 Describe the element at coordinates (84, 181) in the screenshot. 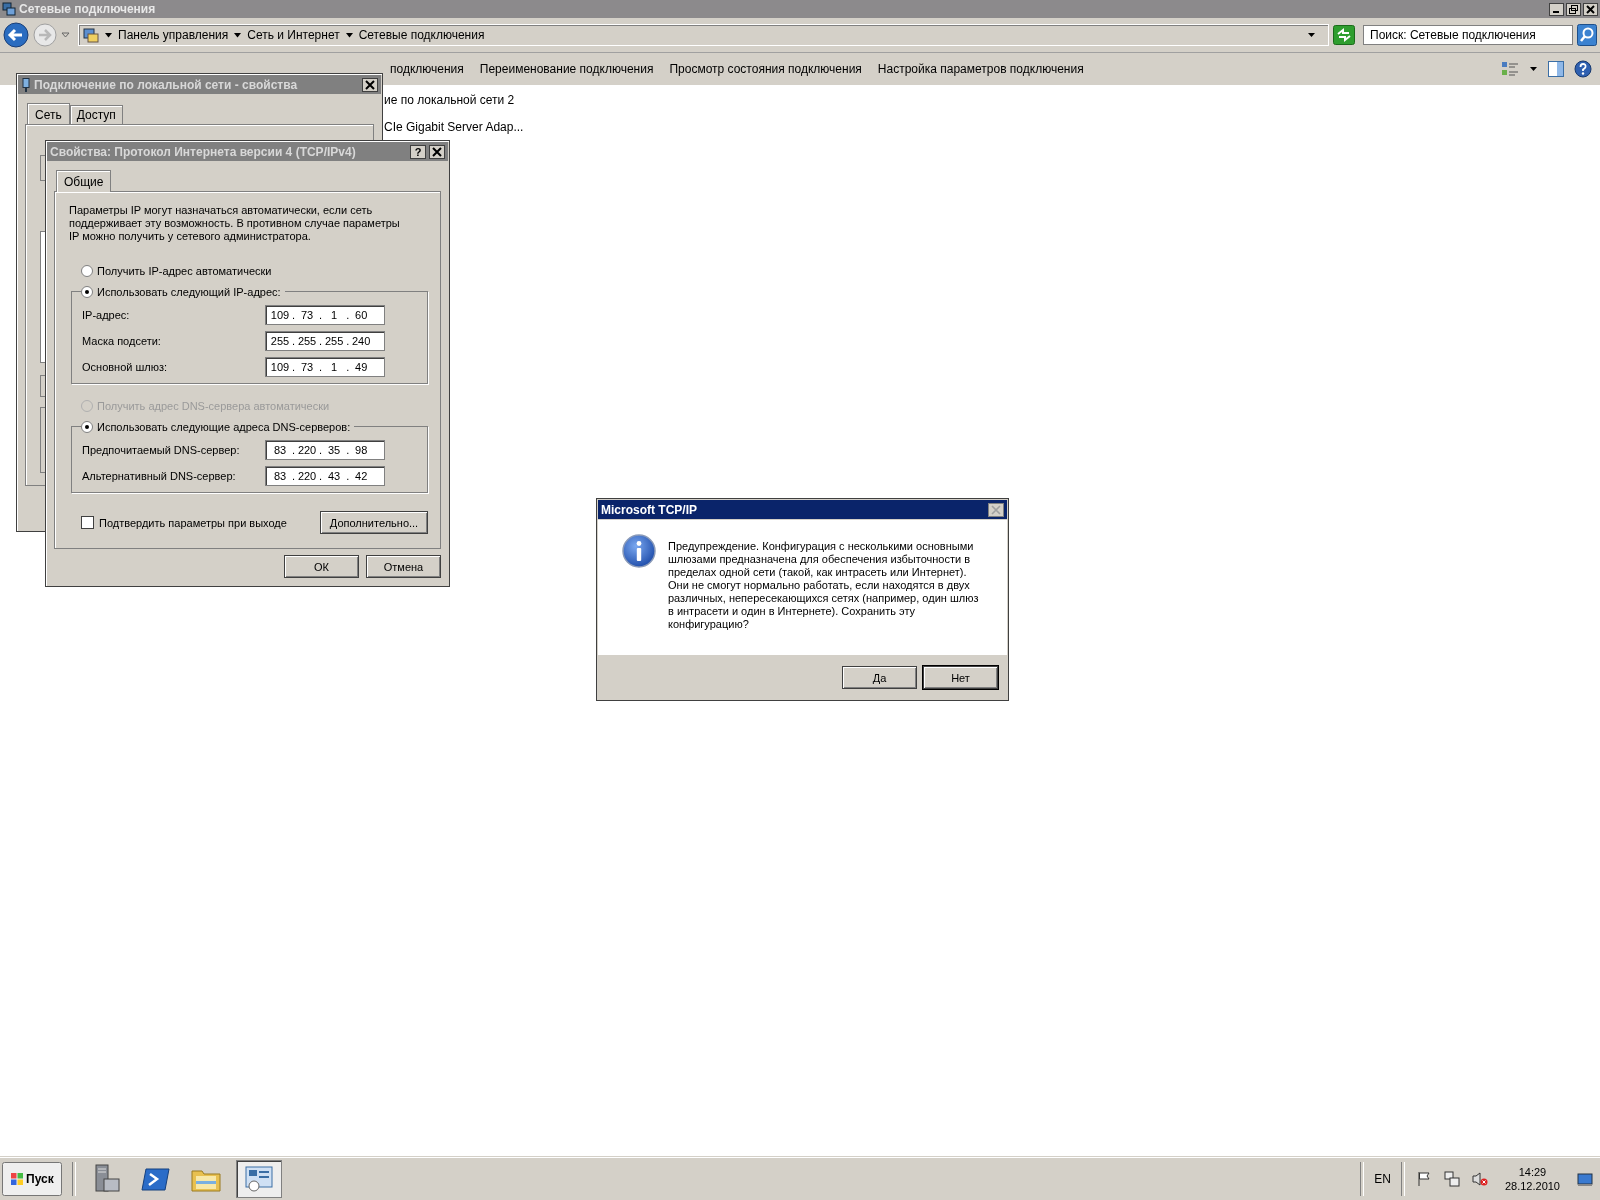

I see `tab: Общие` at that location.